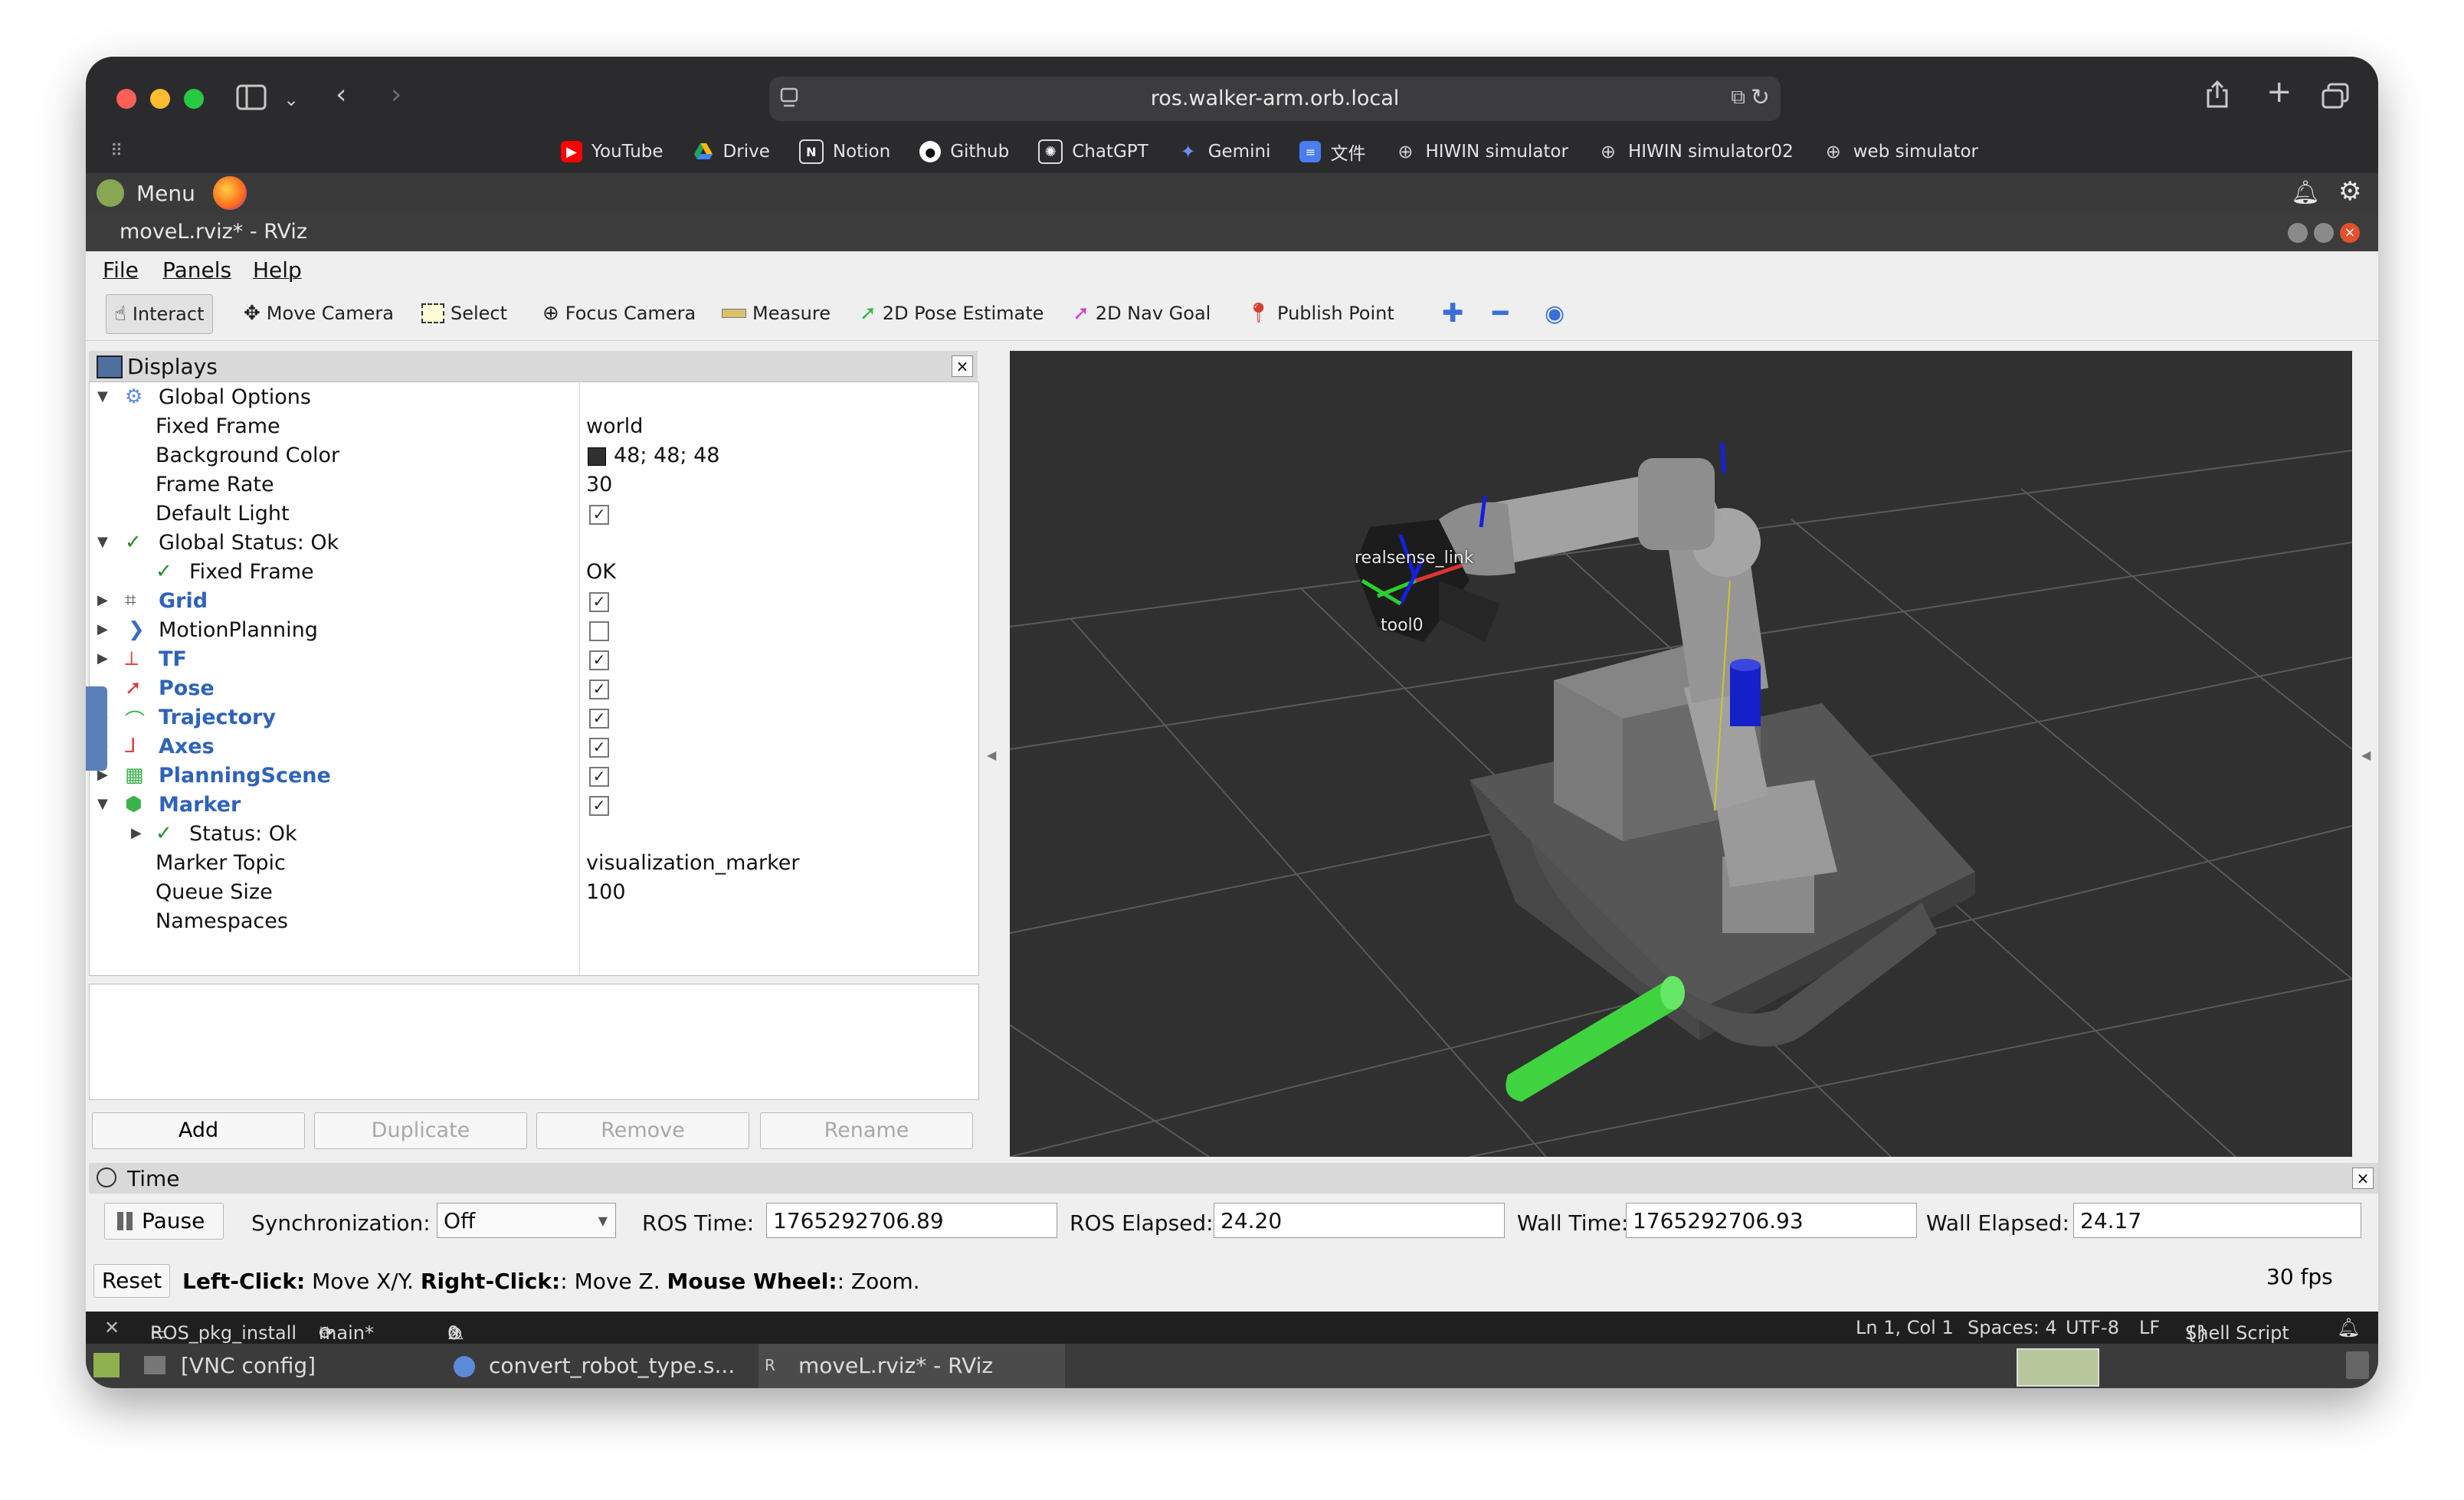 The image size is (2464, 1500). What do you see at coordinates (991, 755) in the screenshot?
I see `splitter-left-arrow-icon: ◀` at bounding box center [991, 755].